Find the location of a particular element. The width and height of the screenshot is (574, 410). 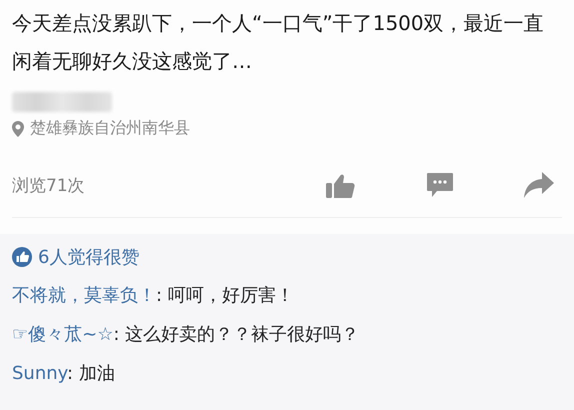

location-text: 楚雄彝族自治州南华县 is located at coordinates (110, 128).